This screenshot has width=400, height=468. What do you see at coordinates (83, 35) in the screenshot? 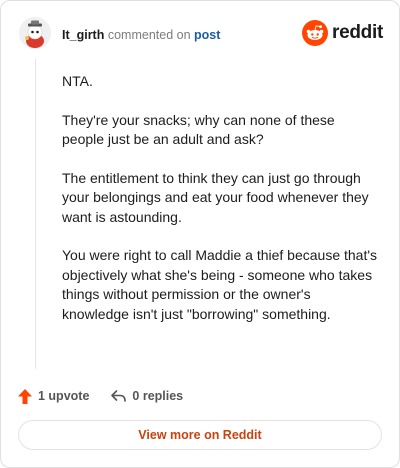
I see `username-link: It_girth` at bounding box center [83, 35].